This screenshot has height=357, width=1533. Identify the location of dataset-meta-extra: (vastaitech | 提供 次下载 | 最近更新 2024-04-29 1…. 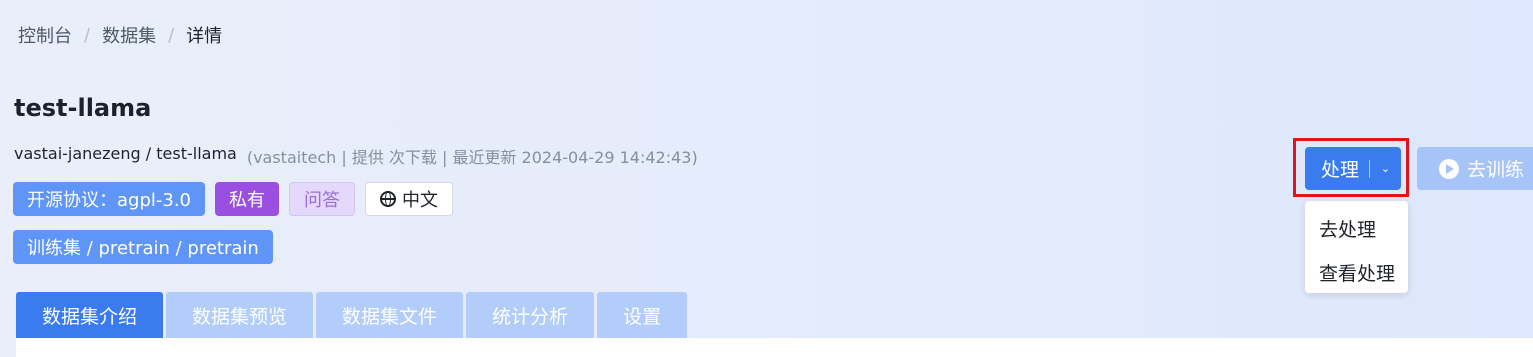
(472, 157).